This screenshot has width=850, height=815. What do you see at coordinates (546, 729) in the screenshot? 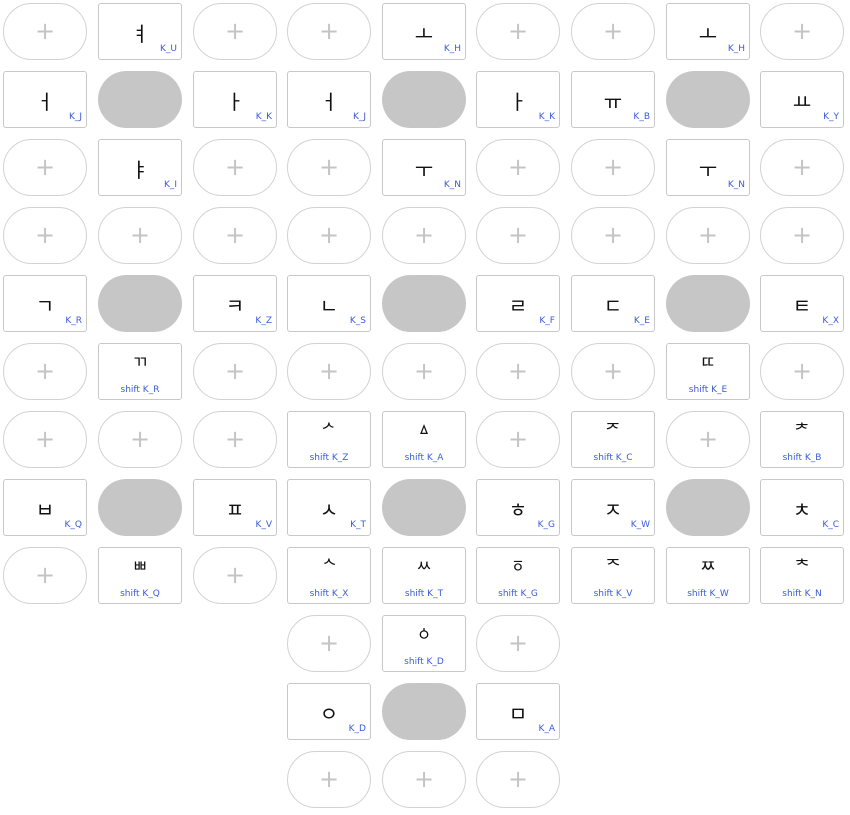
I see `keycode-label: K_A` at bounding box center [546, 729].